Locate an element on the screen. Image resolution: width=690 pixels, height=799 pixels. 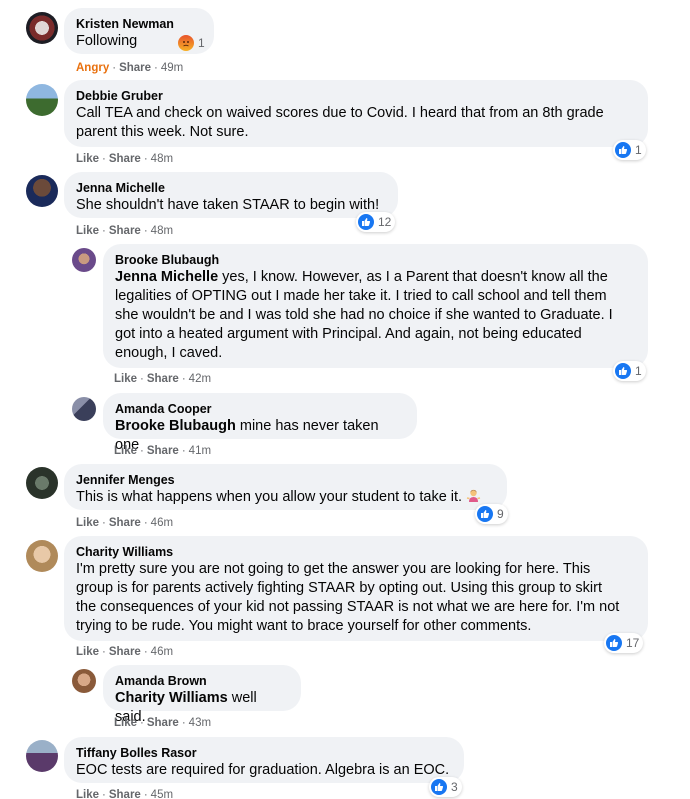
reaction-count-badge: 3 is located at coordinates (445, 787).